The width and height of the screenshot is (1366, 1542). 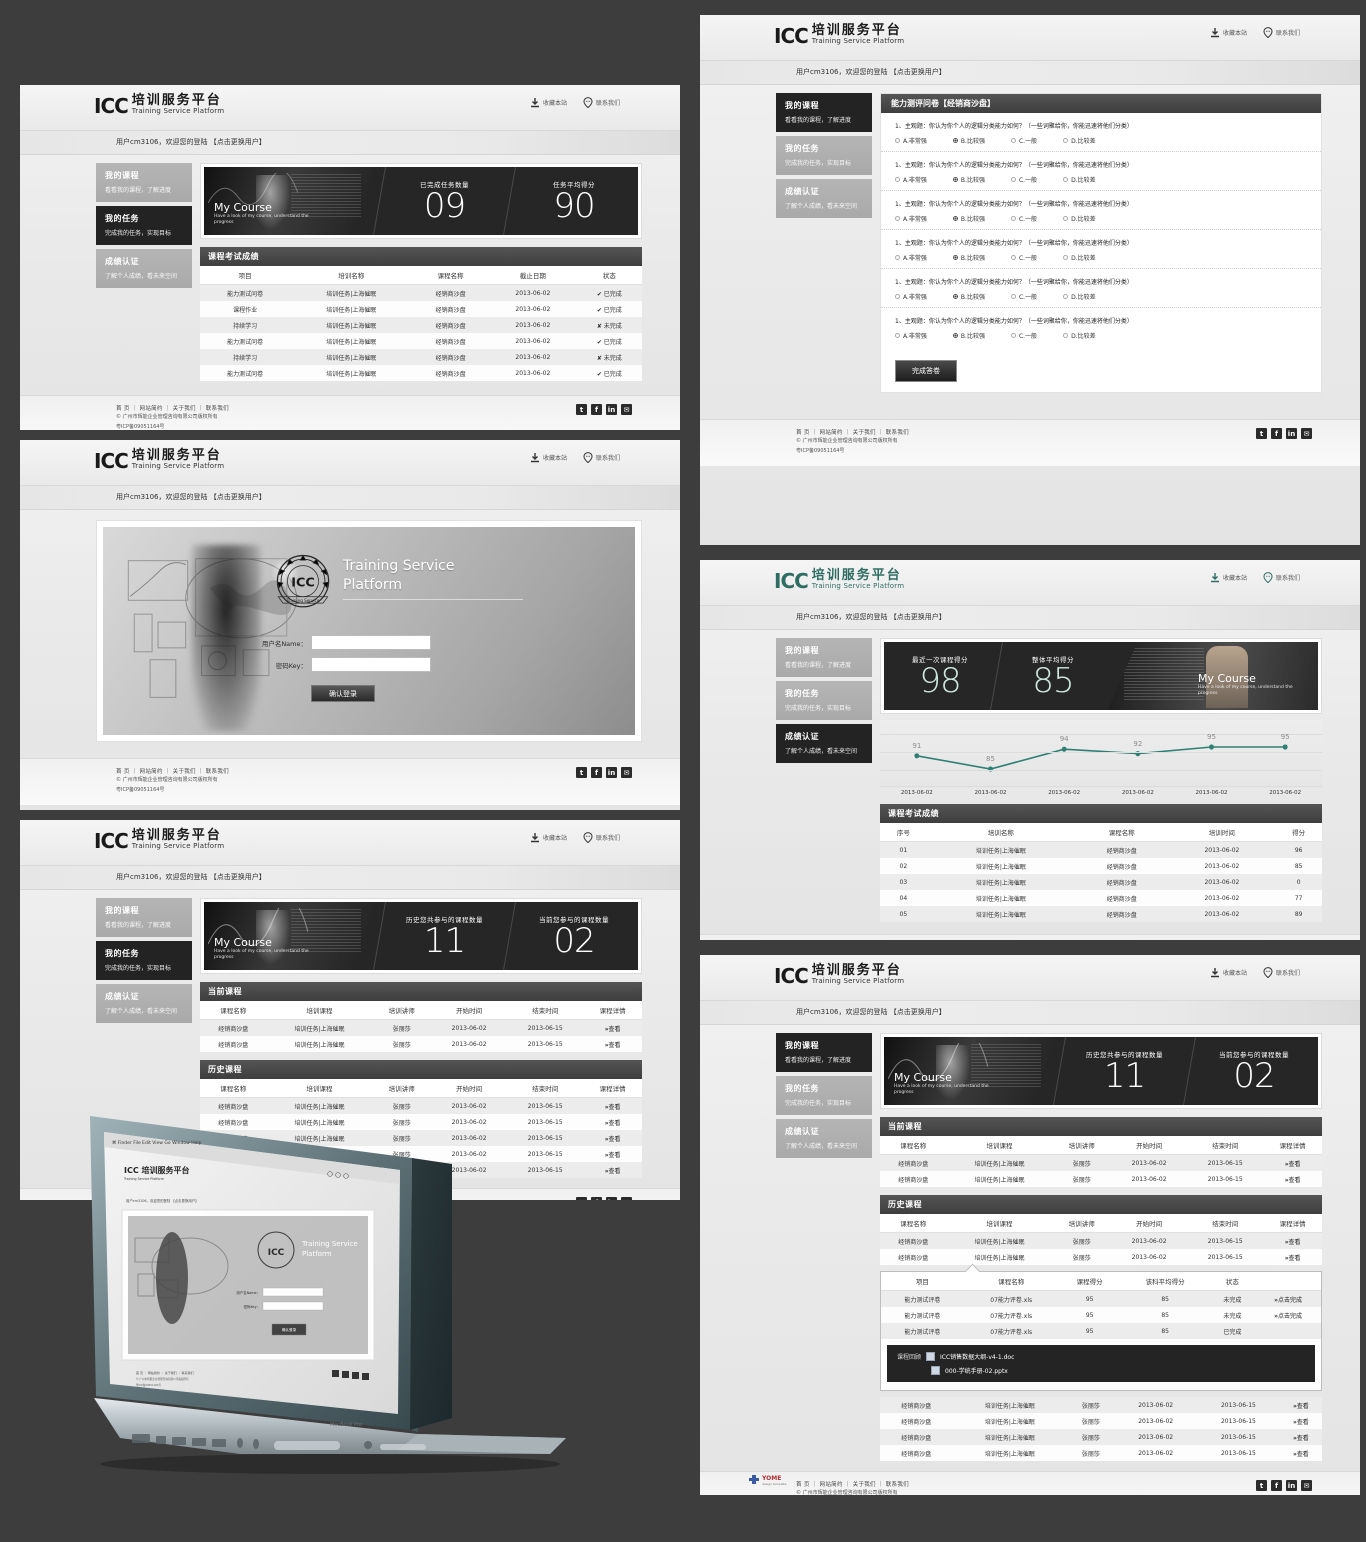 What do you see at coordinates (926, 371) in the screenshot?
I see `quiz-submit-button: 完成答卷` at bounding box center [926, 371].